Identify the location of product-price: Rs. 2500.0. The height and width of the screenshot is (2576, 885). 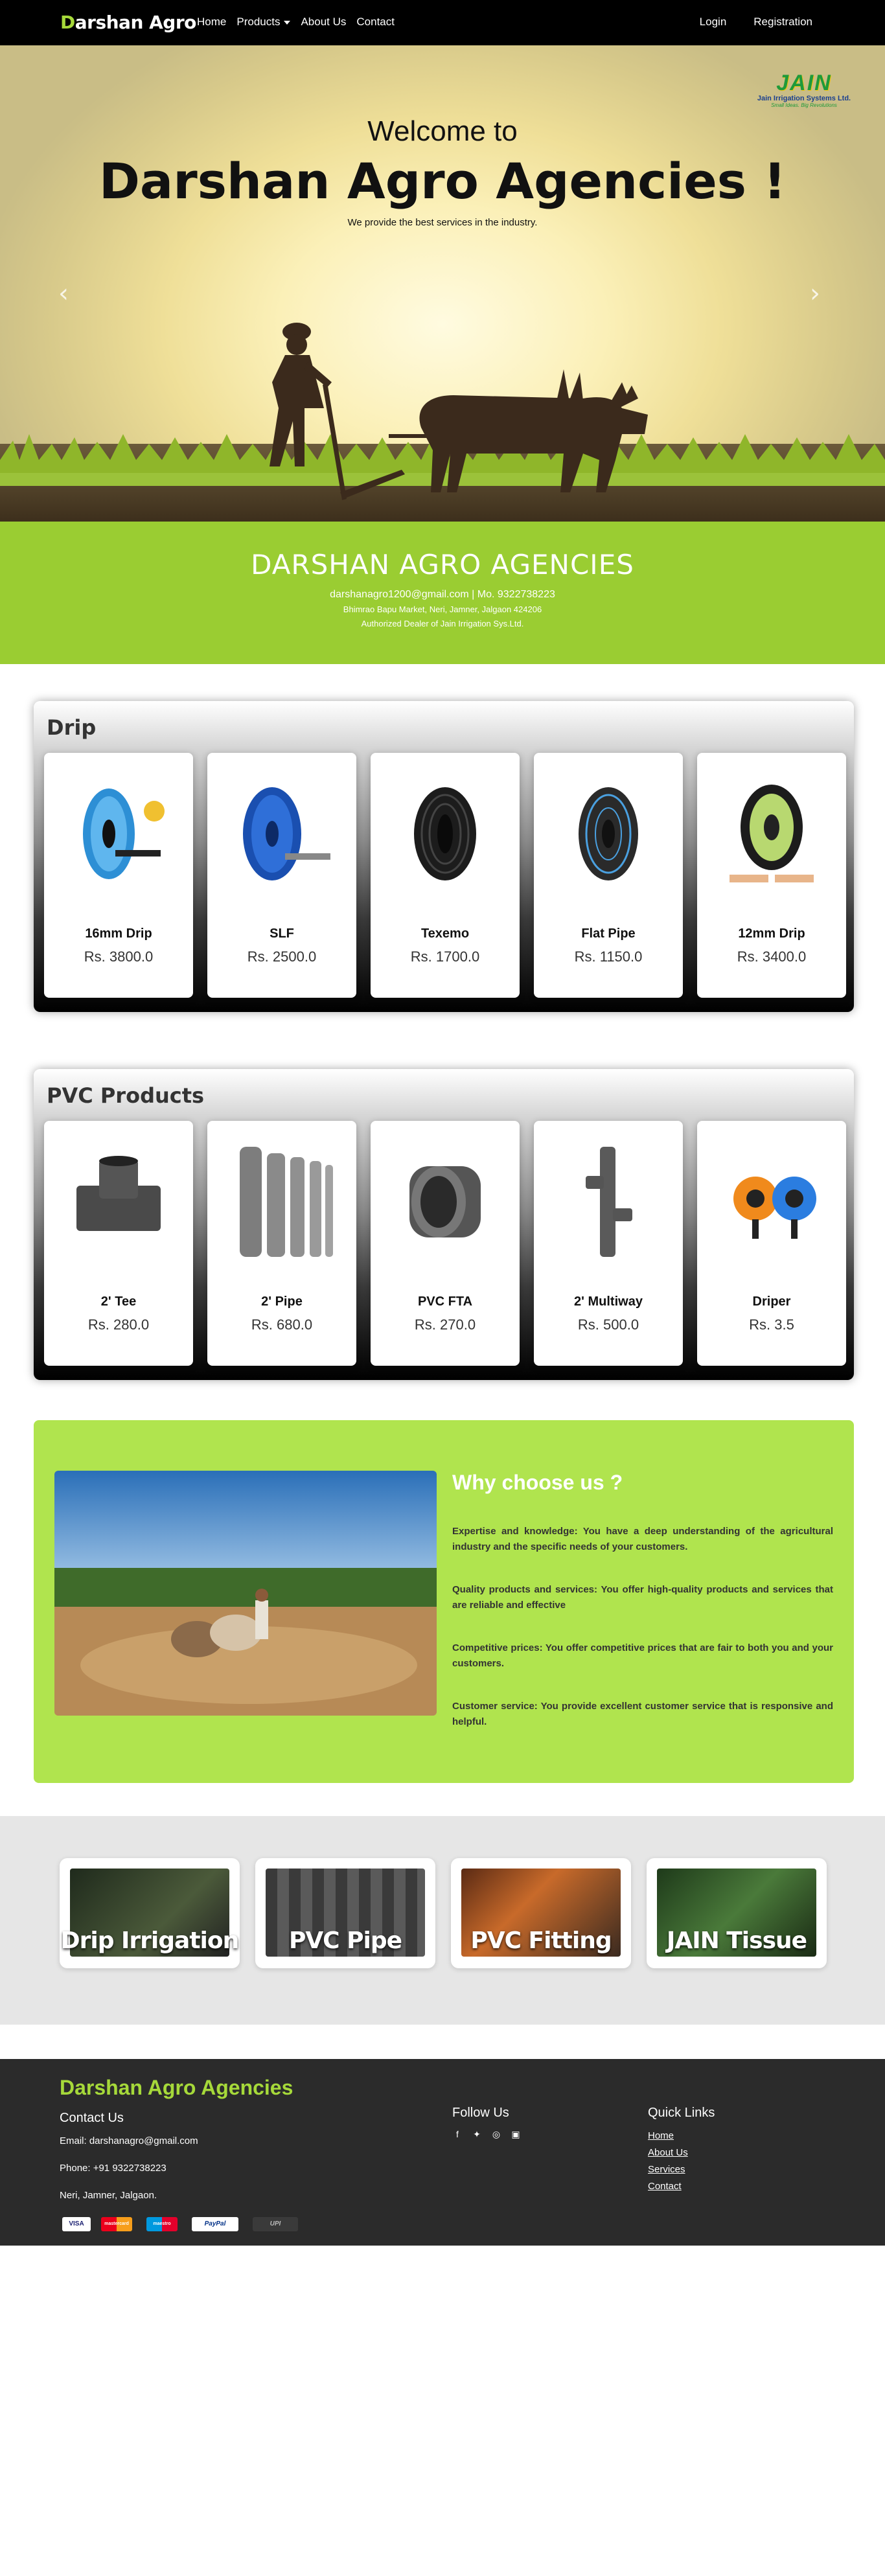
(282, 957).